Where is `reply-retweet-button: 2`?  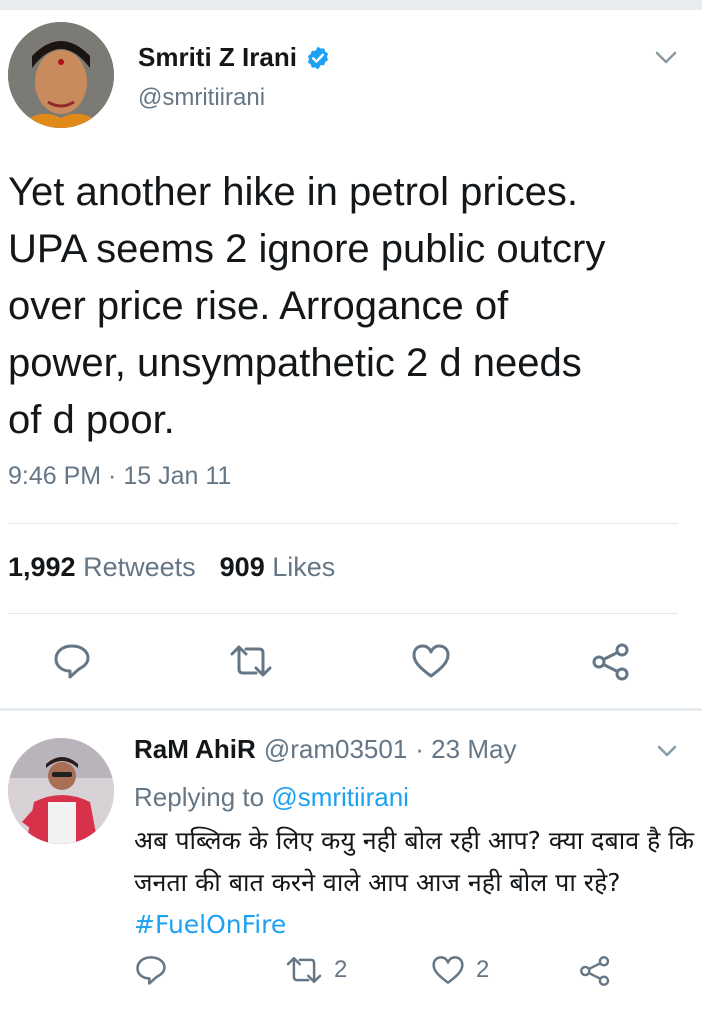
reply-retweet-button: 2 is located at coordinates (315, 970).